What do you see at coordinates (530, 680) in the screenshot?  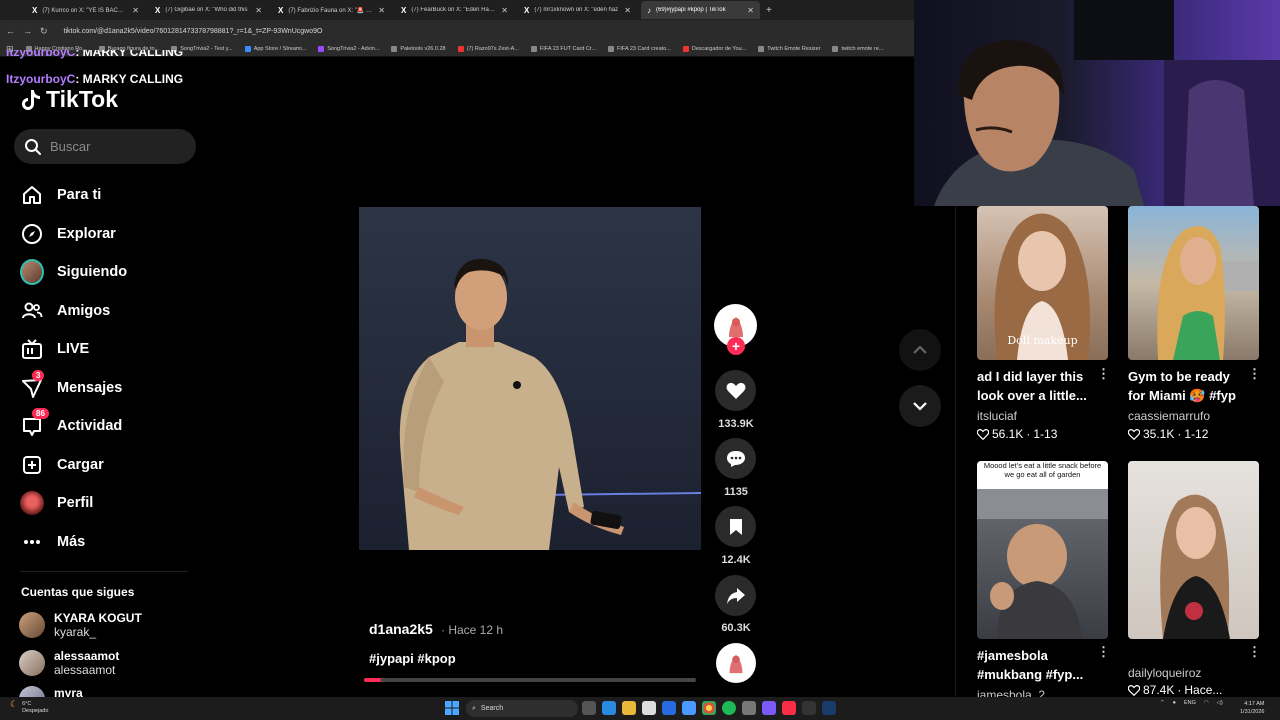 I see `video-progress-bar` at bounding box center [530, 680].